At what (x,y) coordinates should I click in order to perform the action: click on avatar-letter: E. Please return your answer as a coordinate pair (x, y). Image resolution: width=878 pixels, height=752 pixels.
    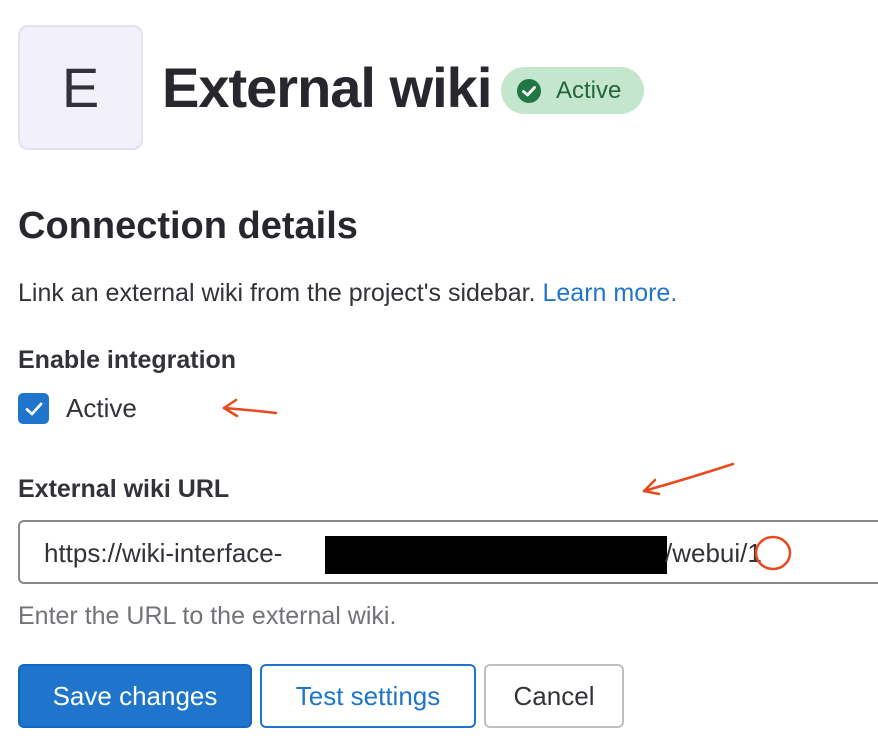
    Looking at the image, I should click on (80, 87).